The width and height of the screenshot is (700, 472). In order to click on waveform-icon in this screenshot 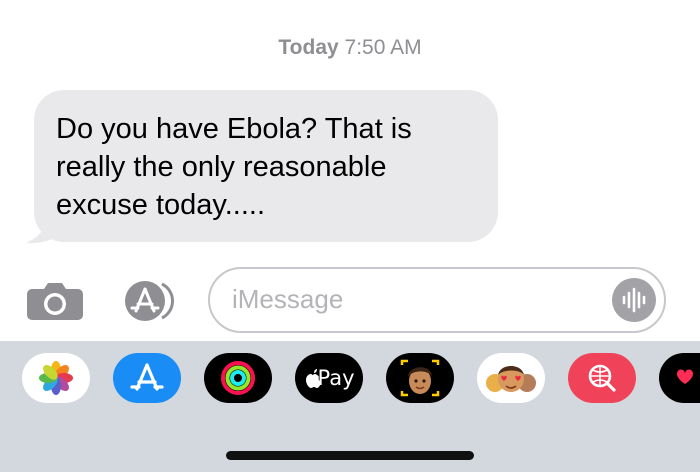, I will do `click(634, 300)`.